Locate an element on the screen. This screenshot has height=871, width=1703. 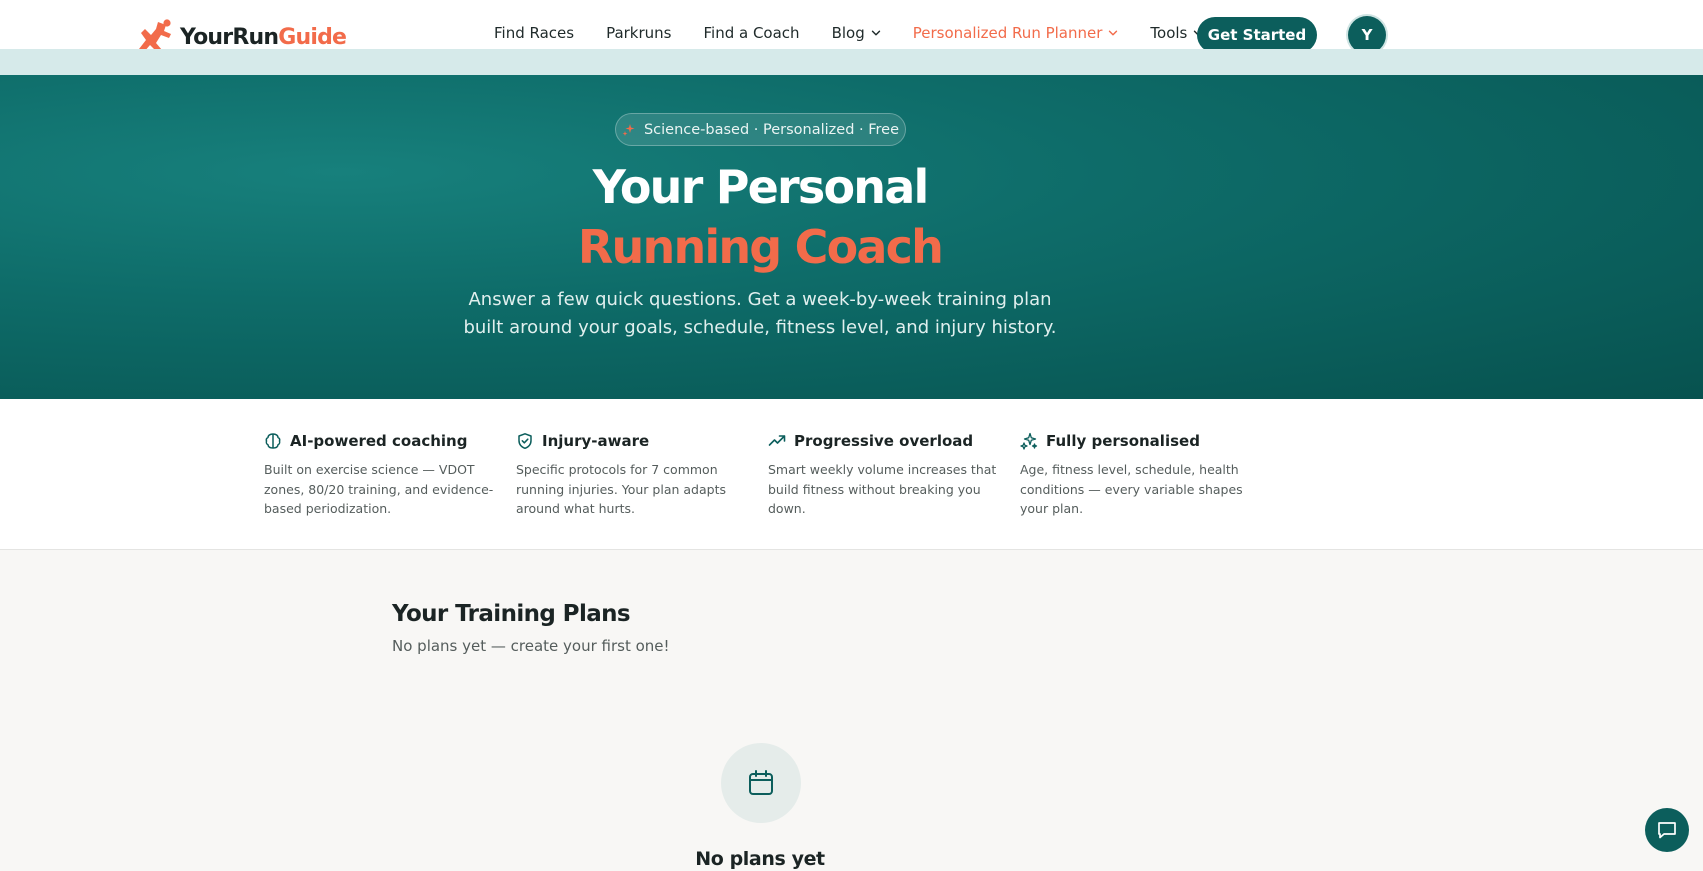
feature-heading: Fully personalised is located at coordinates (1136, 441).